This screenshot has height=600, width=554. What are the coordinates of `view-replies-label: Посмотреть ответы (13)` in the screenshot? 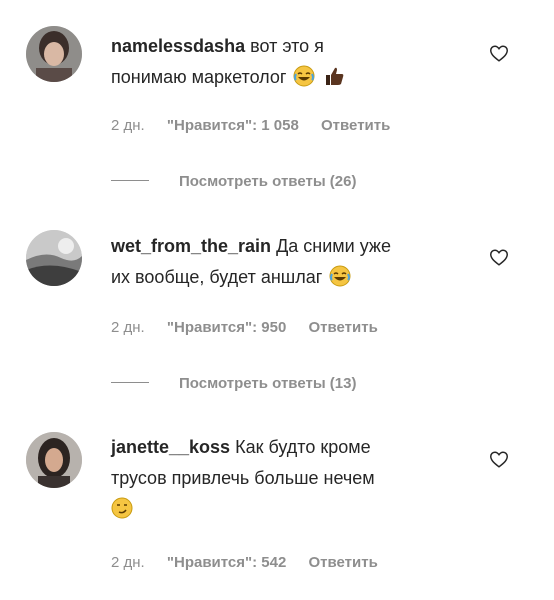 It's located at (268, 383).